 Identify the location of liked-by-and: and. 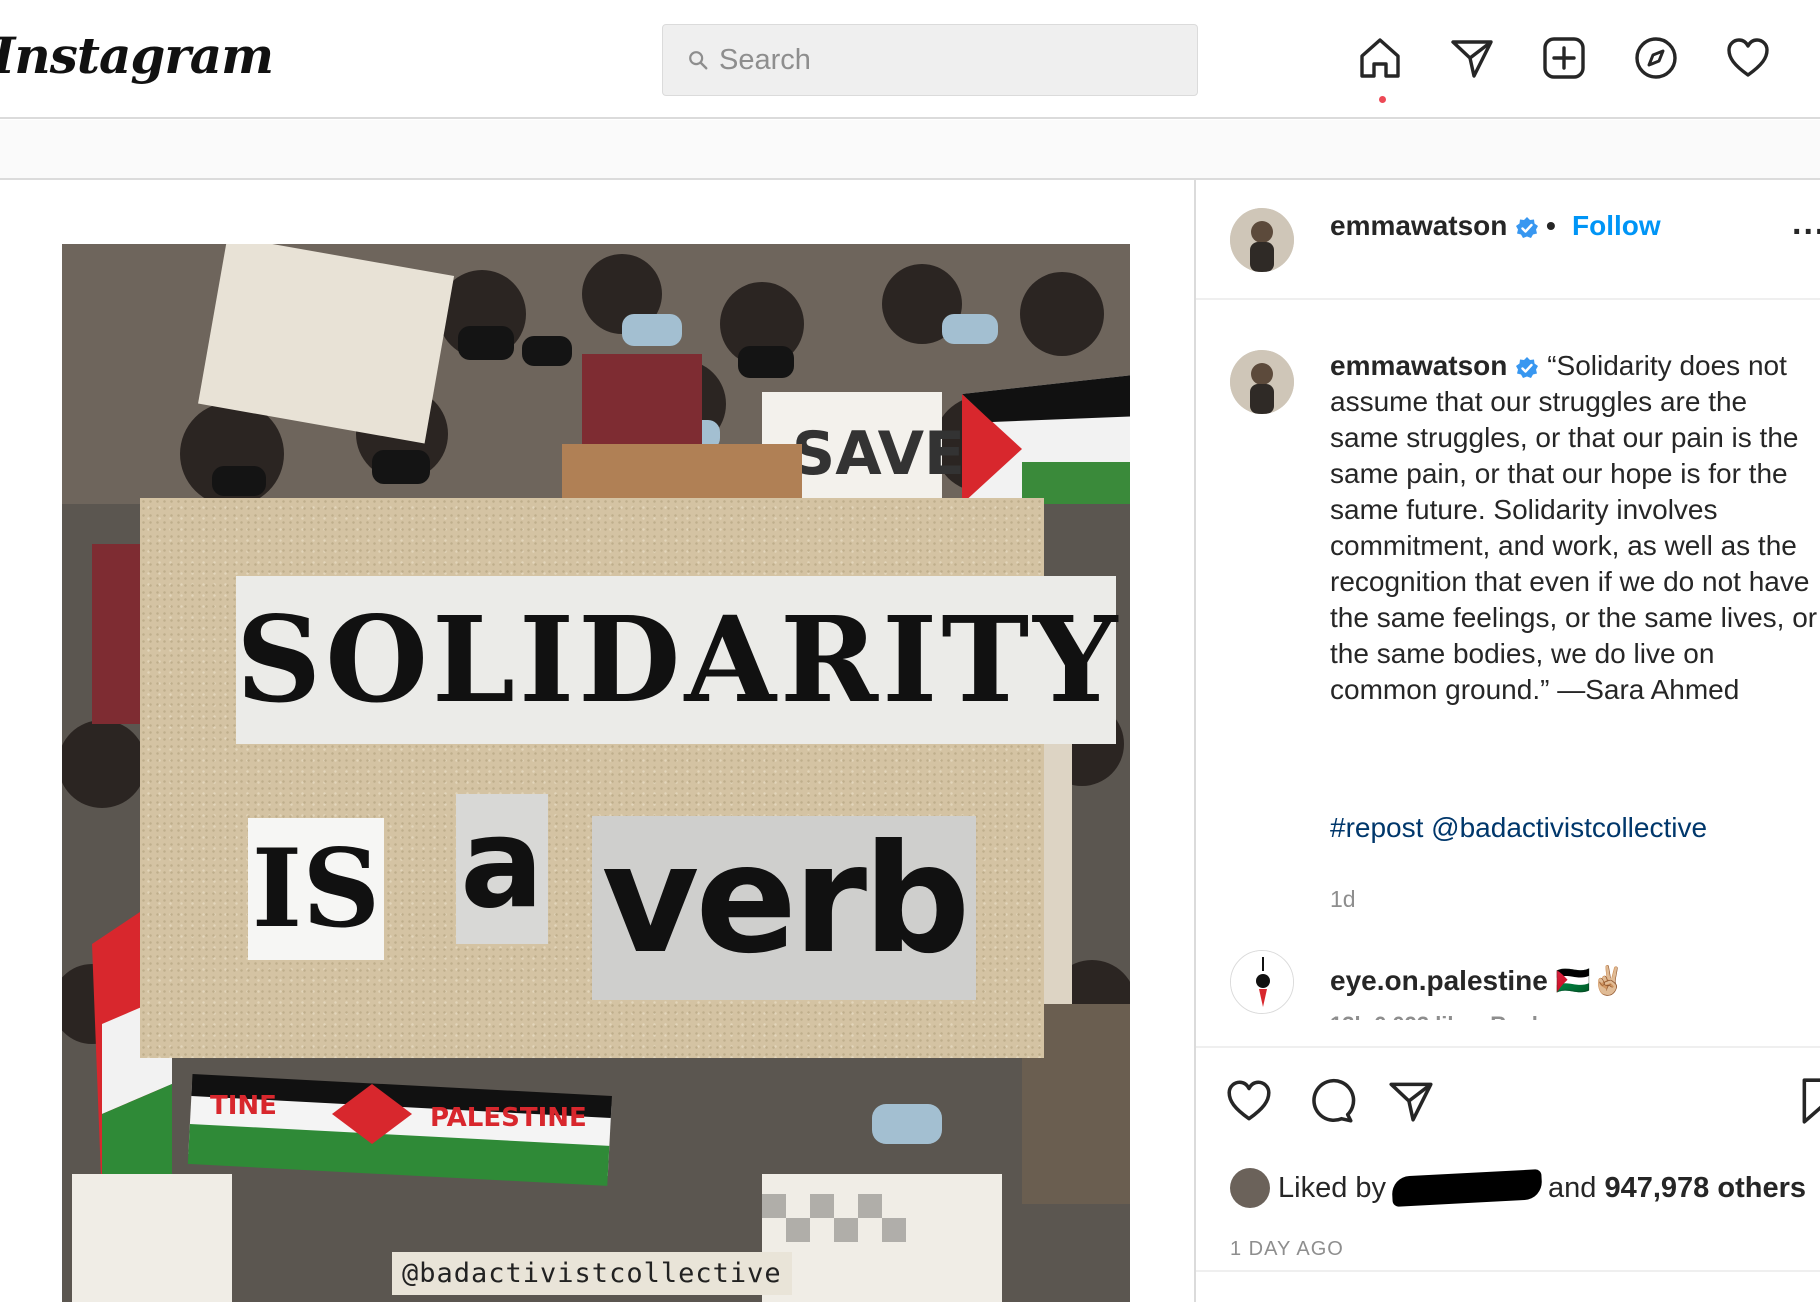
(1572, 1187).